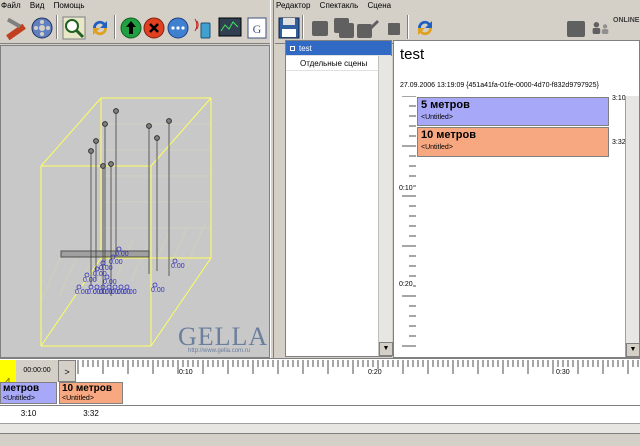 The height and width of the screenshot is (446, 640). Describe the element at coordinates (67, 371) in the screenshot. I see `next-button: >` at that location.